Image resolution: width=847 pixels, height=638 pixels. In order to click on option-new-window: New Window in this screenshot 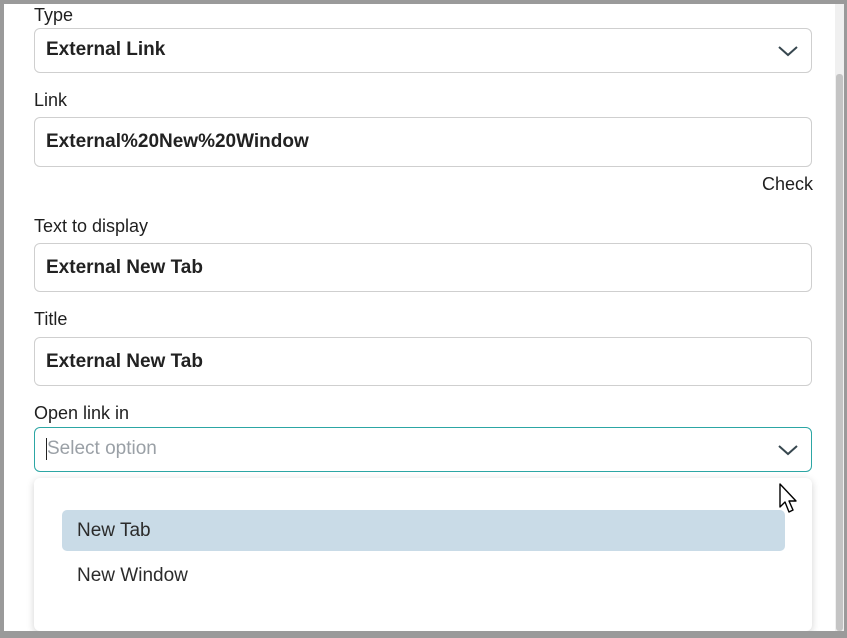, I will do `click(423, 575)`.